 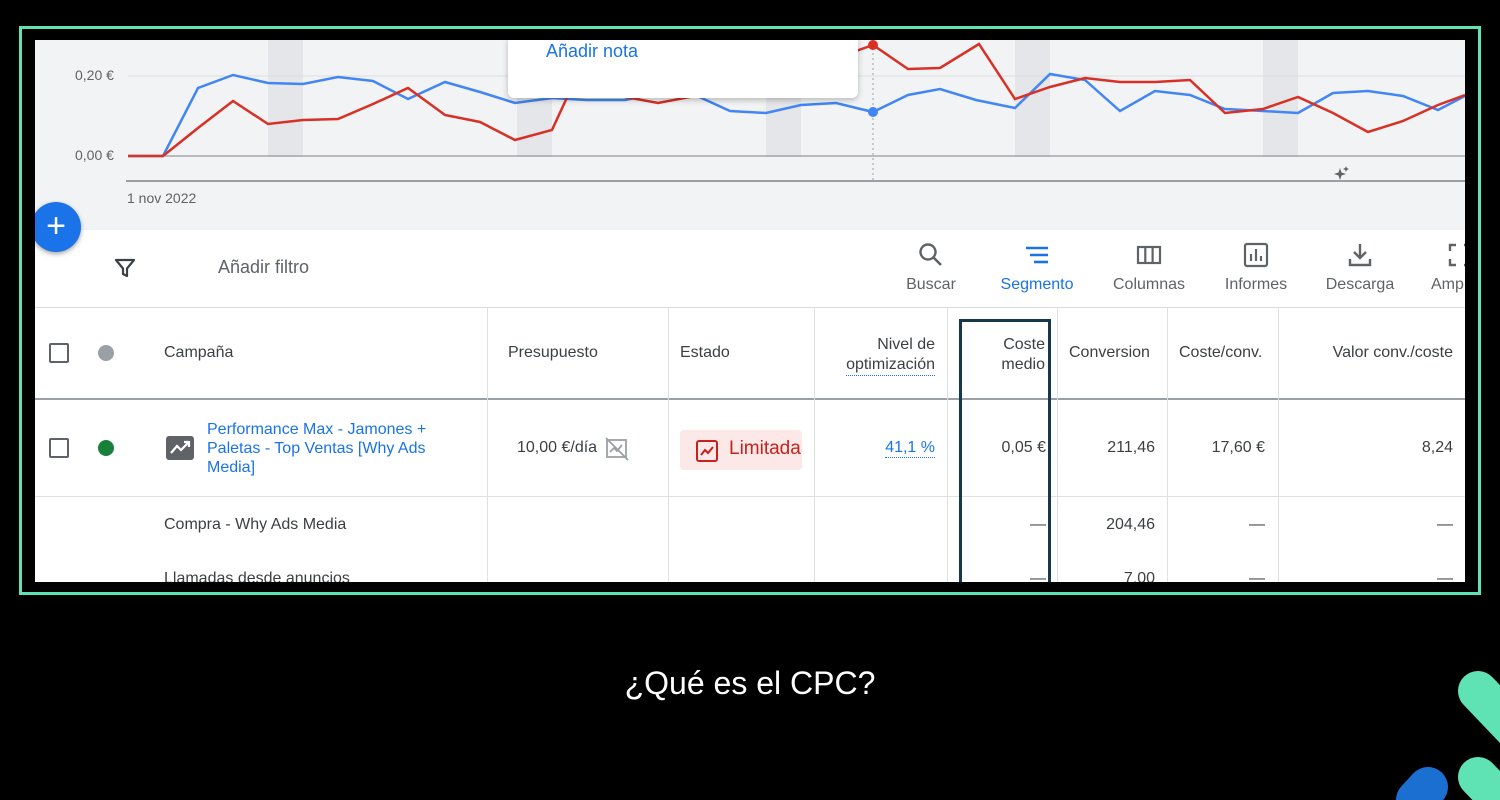 I want to click on row-checkbox, so click(x=59, y=448).